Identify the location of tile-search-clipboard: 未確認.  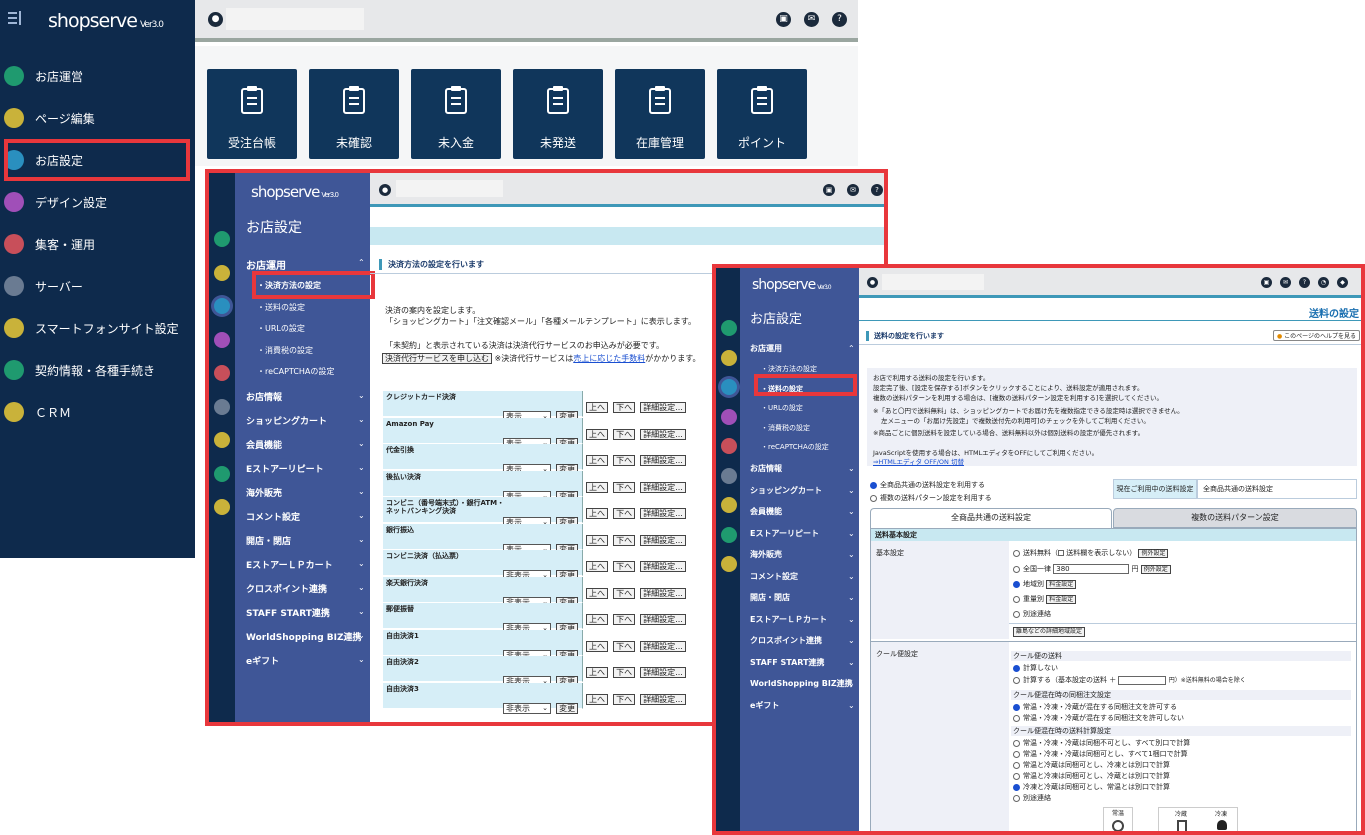
(354, 114).